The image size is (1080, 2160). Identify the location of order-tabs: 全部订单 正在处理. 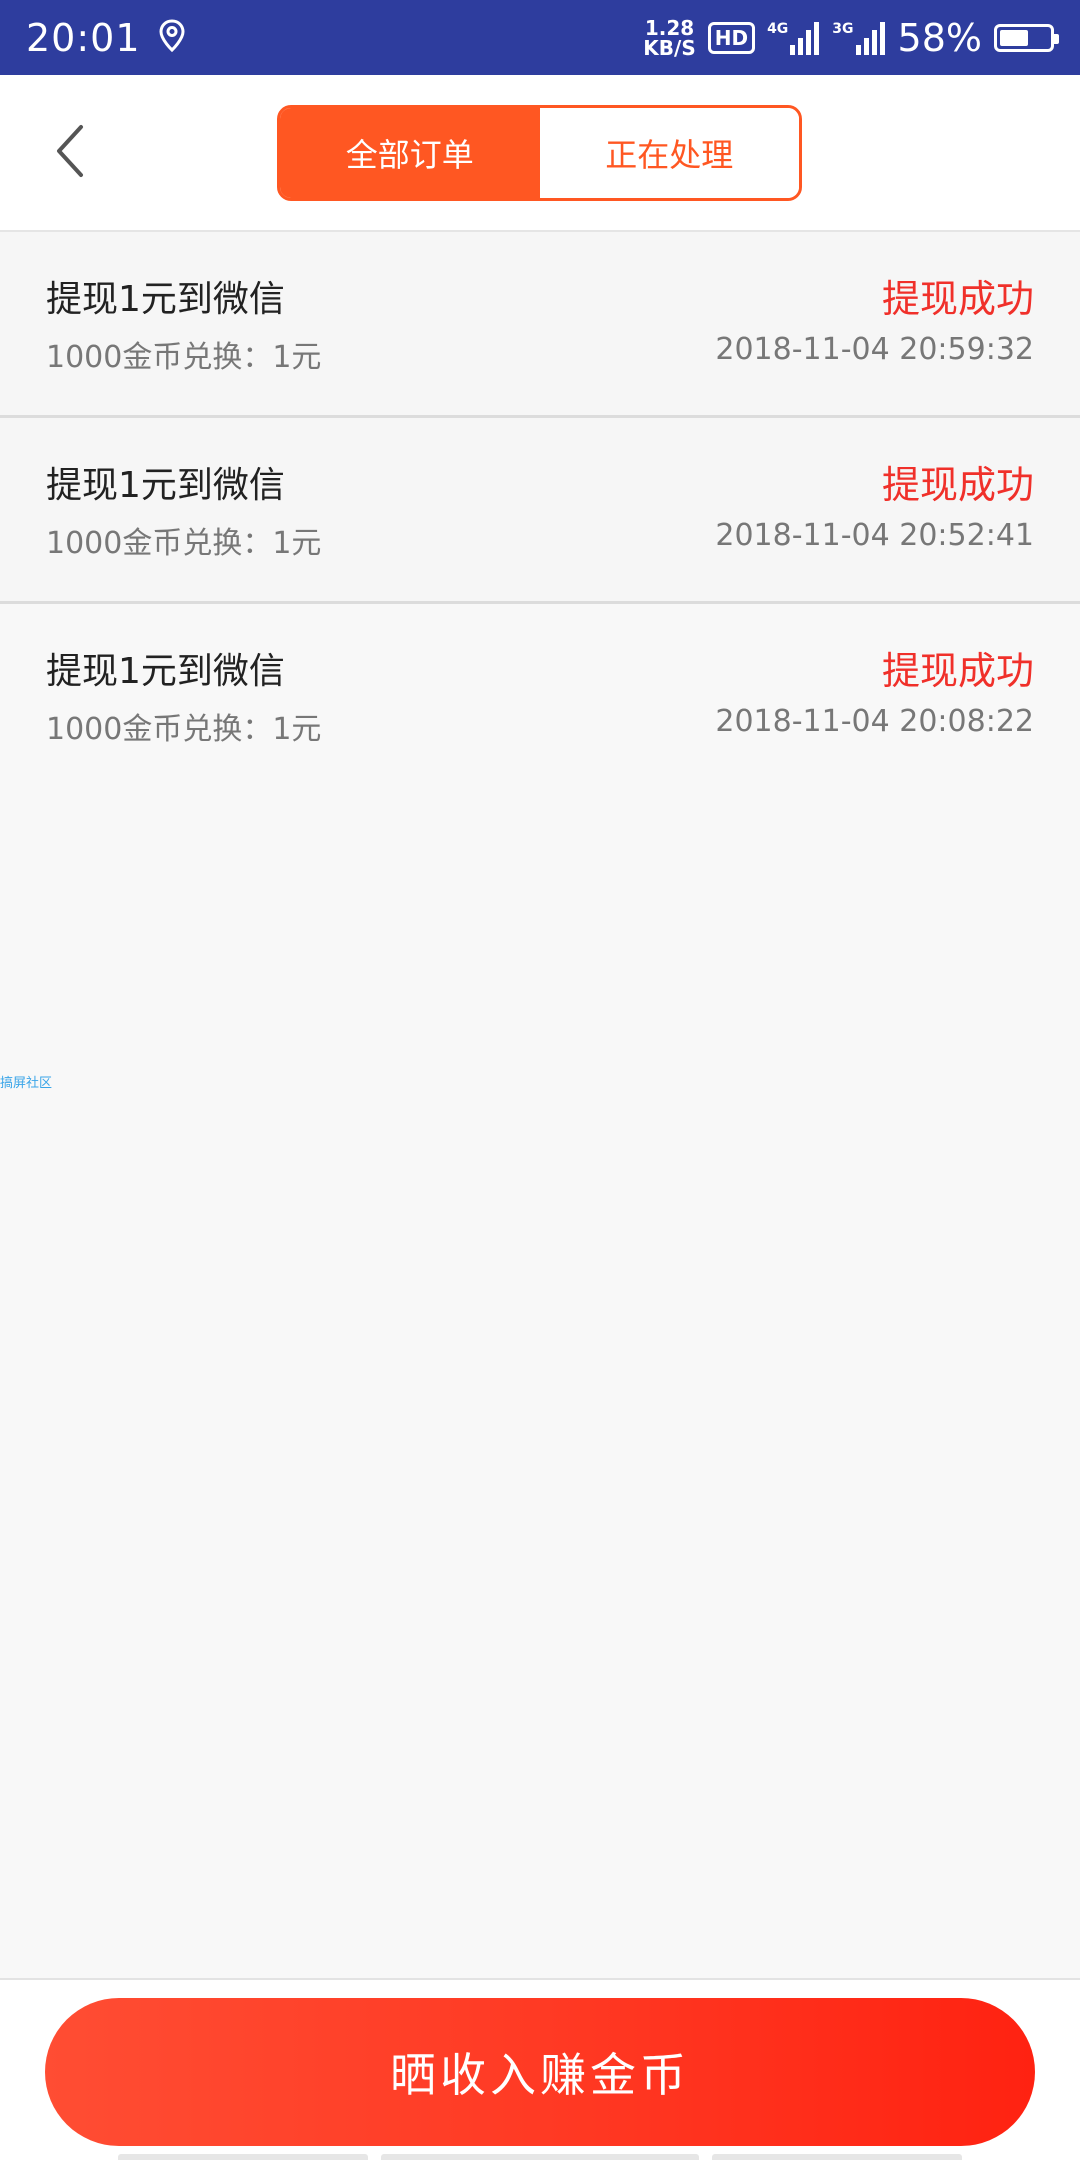
(539, 153).